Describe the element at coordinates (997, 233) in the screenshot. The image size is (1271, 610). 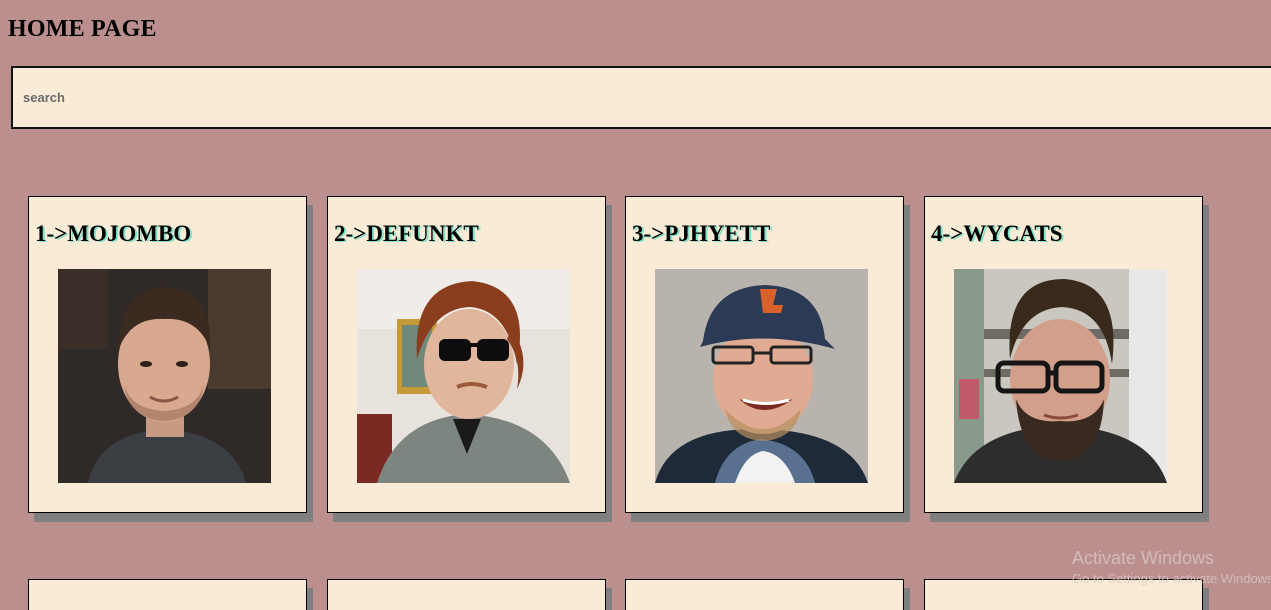
I see `user-card-title: 4->WYCATS` at that location.